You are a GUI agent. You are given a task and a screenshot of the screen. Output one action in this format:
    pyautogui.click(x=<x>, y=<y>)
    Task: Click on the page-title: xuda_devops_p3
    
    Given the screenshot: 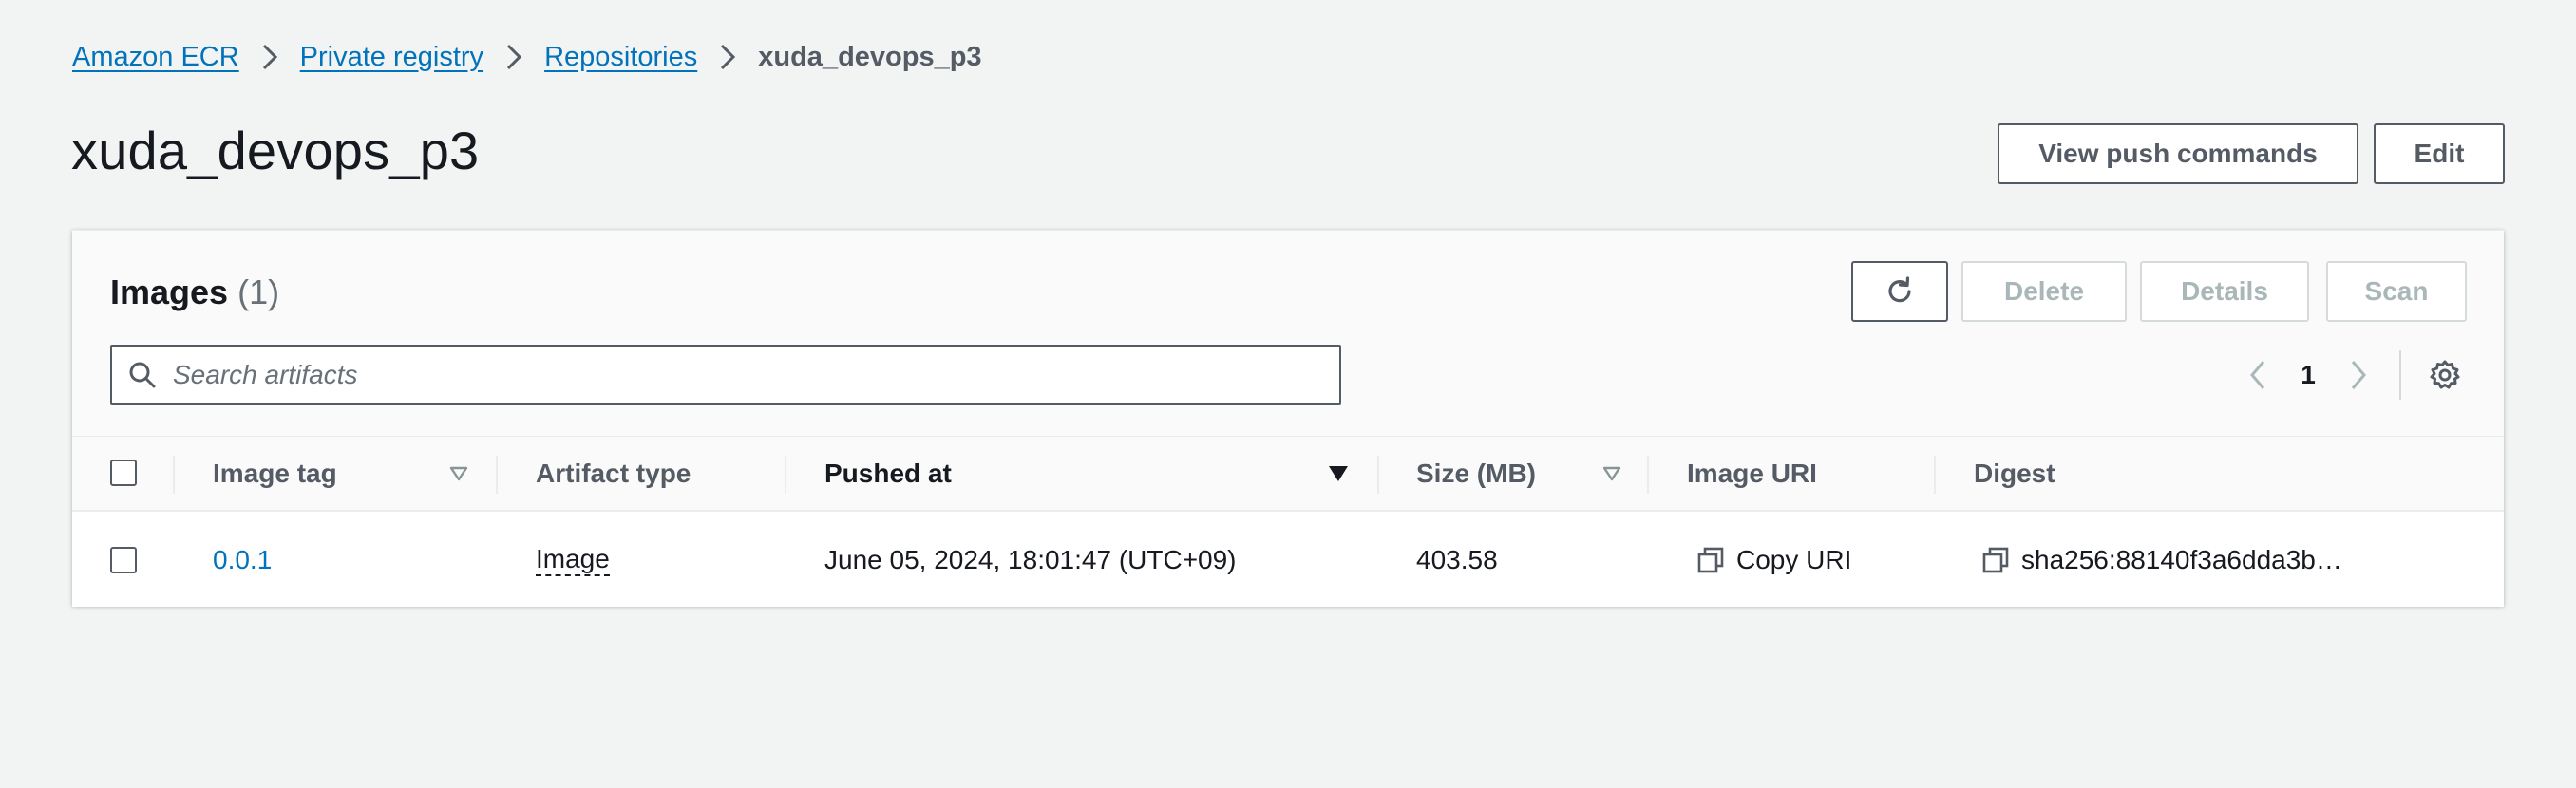 What is the action you would take?
    pyautogui.click(x=275, y=150)
    